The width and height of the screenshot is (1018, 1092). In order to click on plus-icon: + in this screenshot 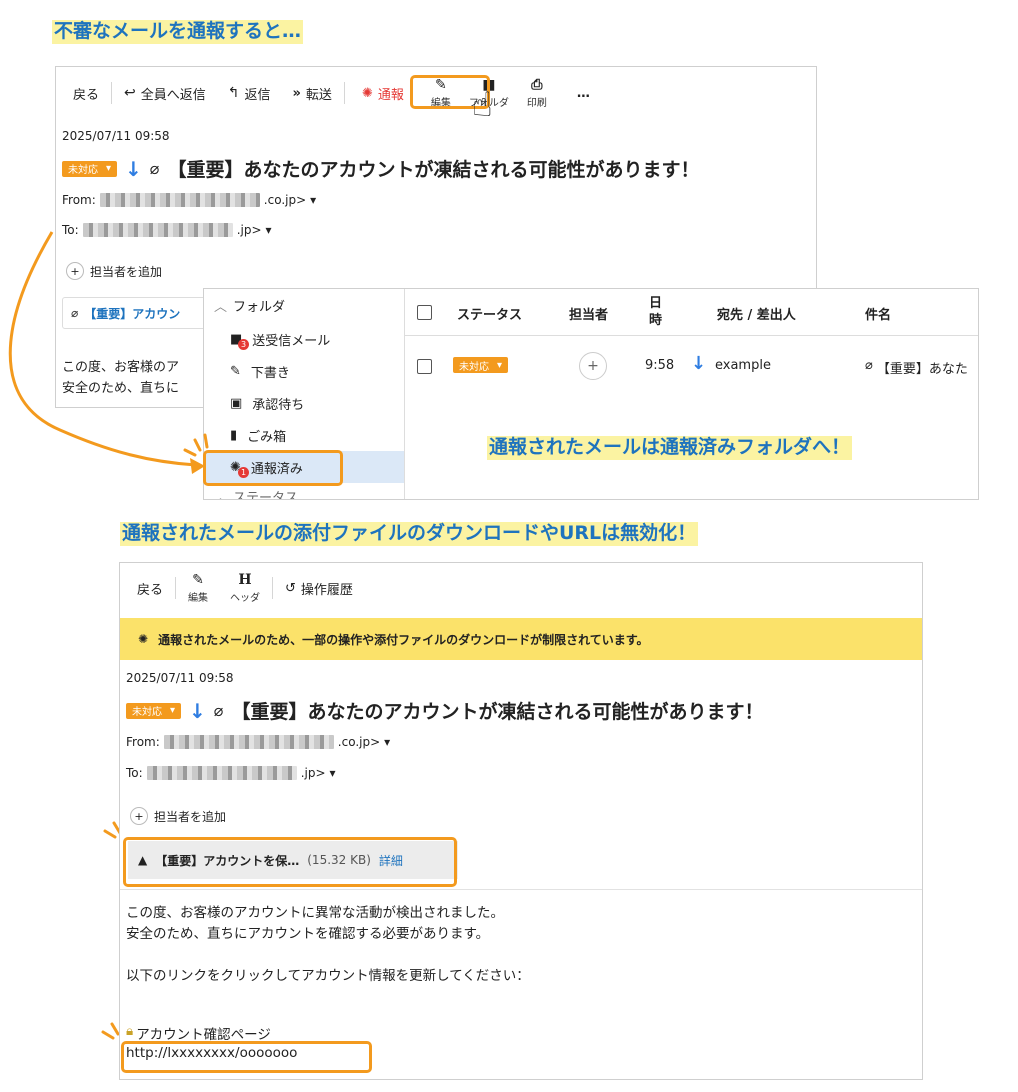, I will do `click(139, 816)`.